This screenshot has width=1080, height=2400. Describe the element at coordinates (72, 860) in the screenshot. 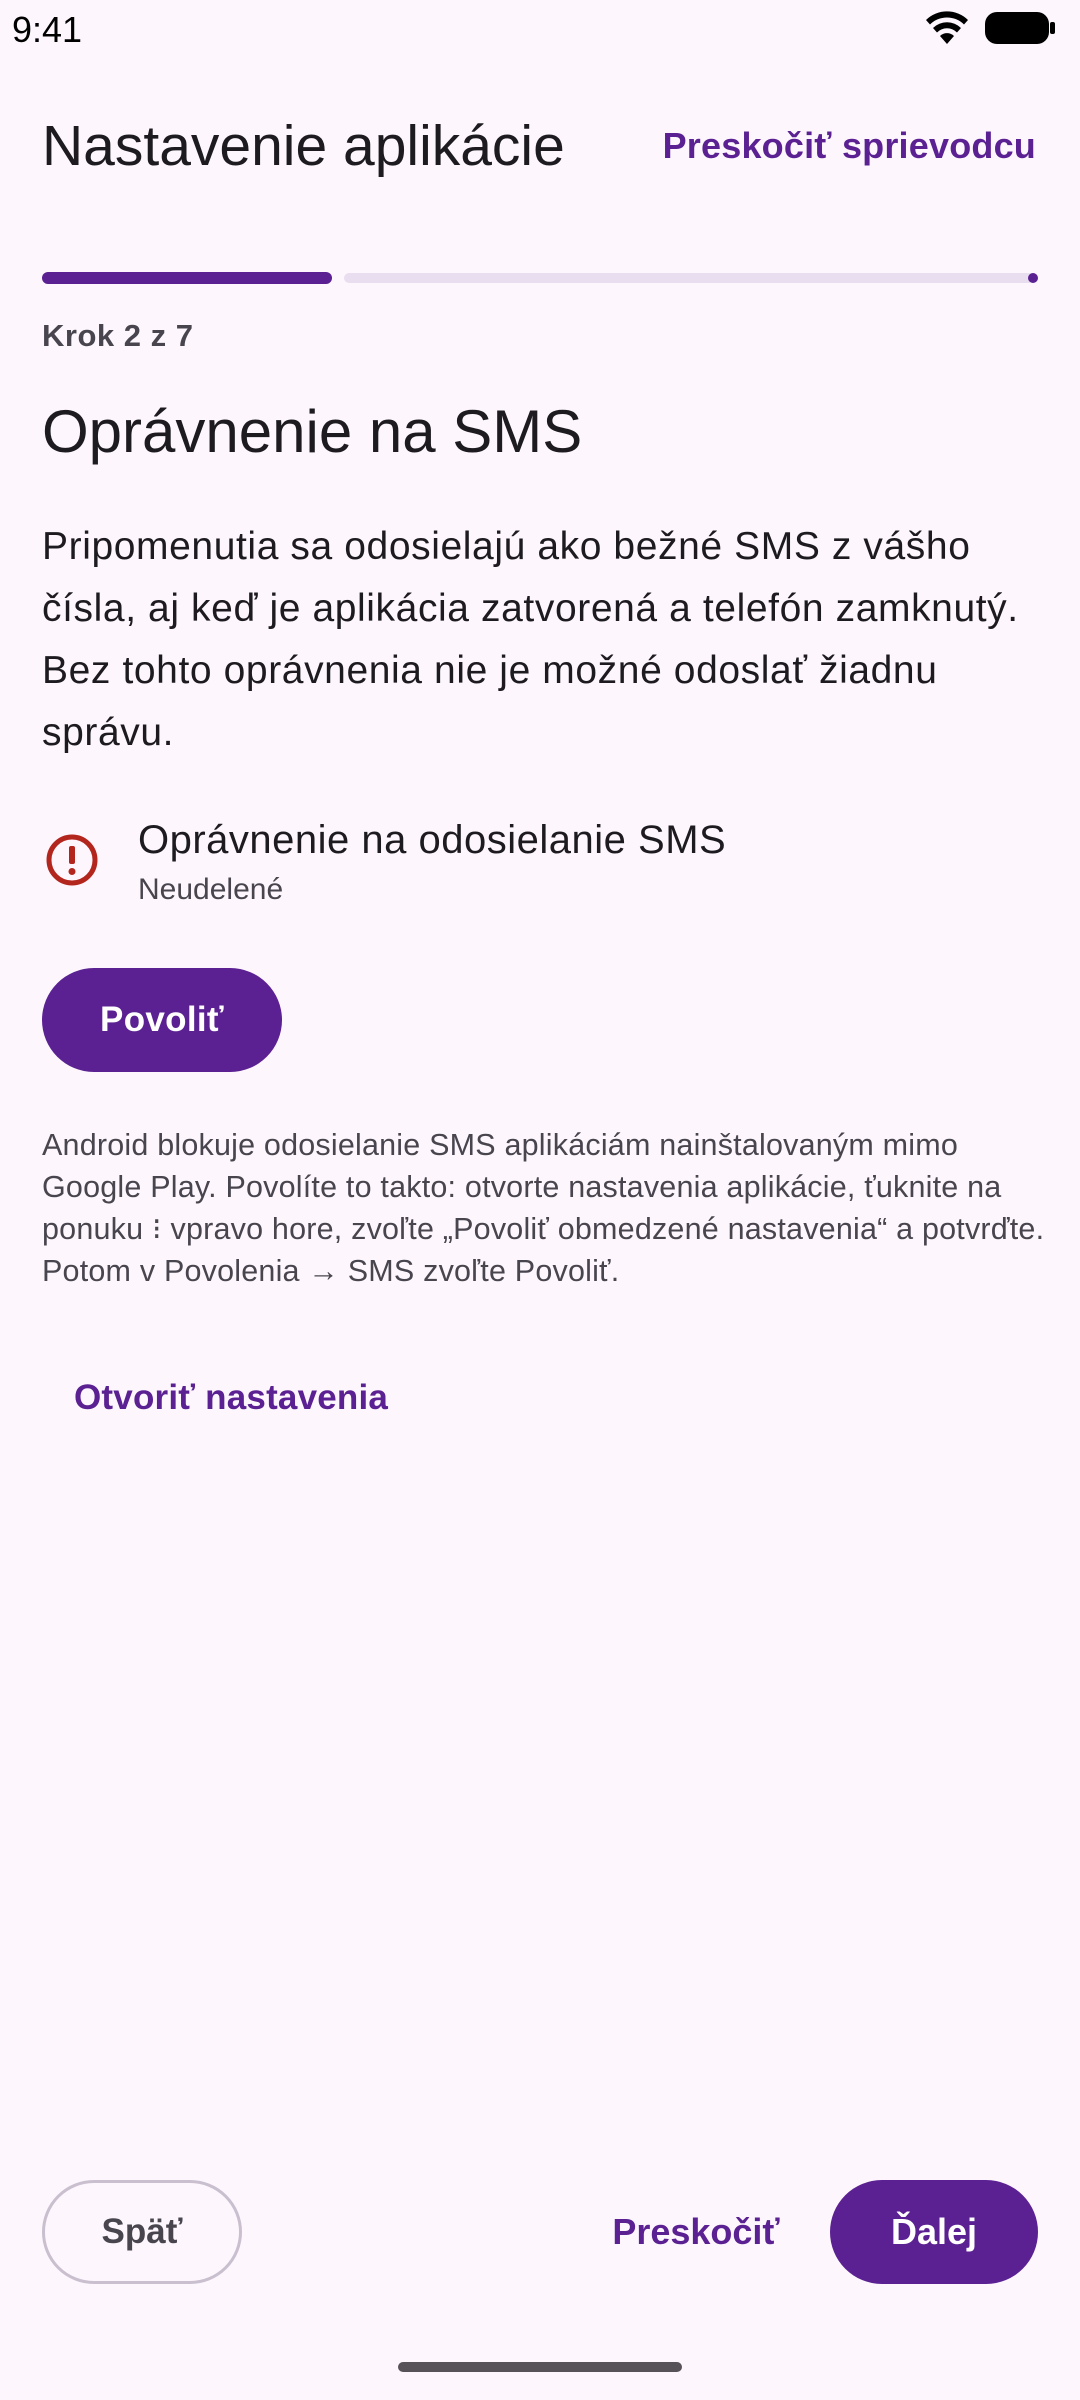

I see `error-icon` at that location.